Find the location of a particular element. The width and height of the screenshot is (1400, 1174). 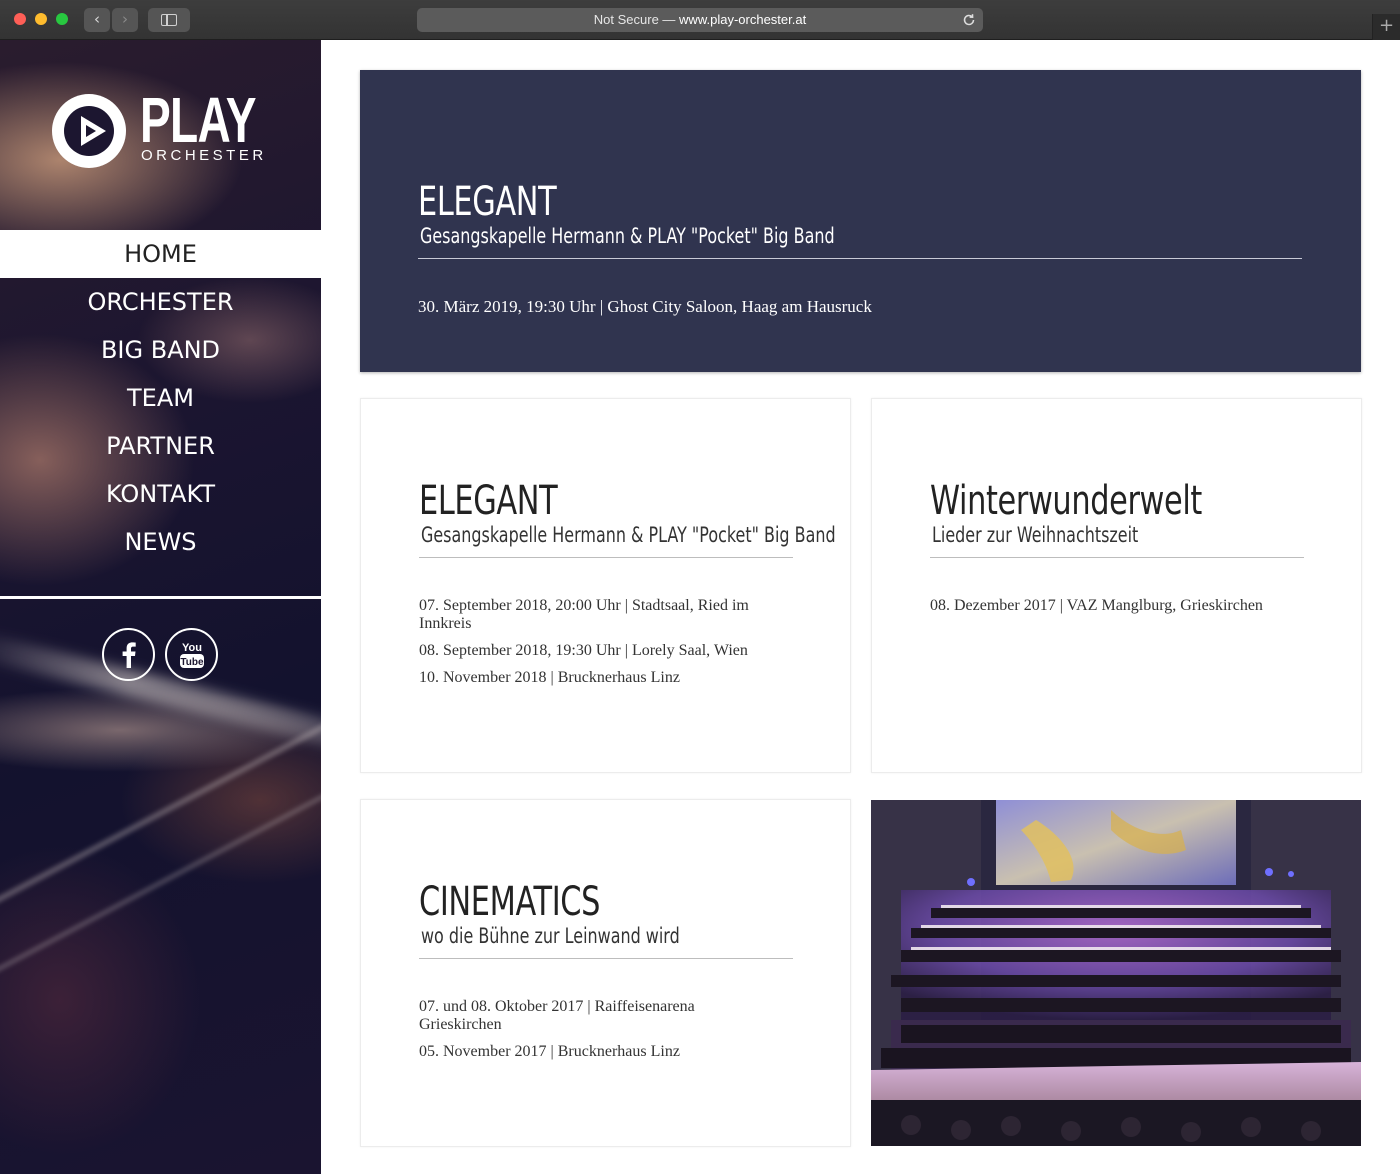

new-tab-button: + is located at coordinates (1386, 27).